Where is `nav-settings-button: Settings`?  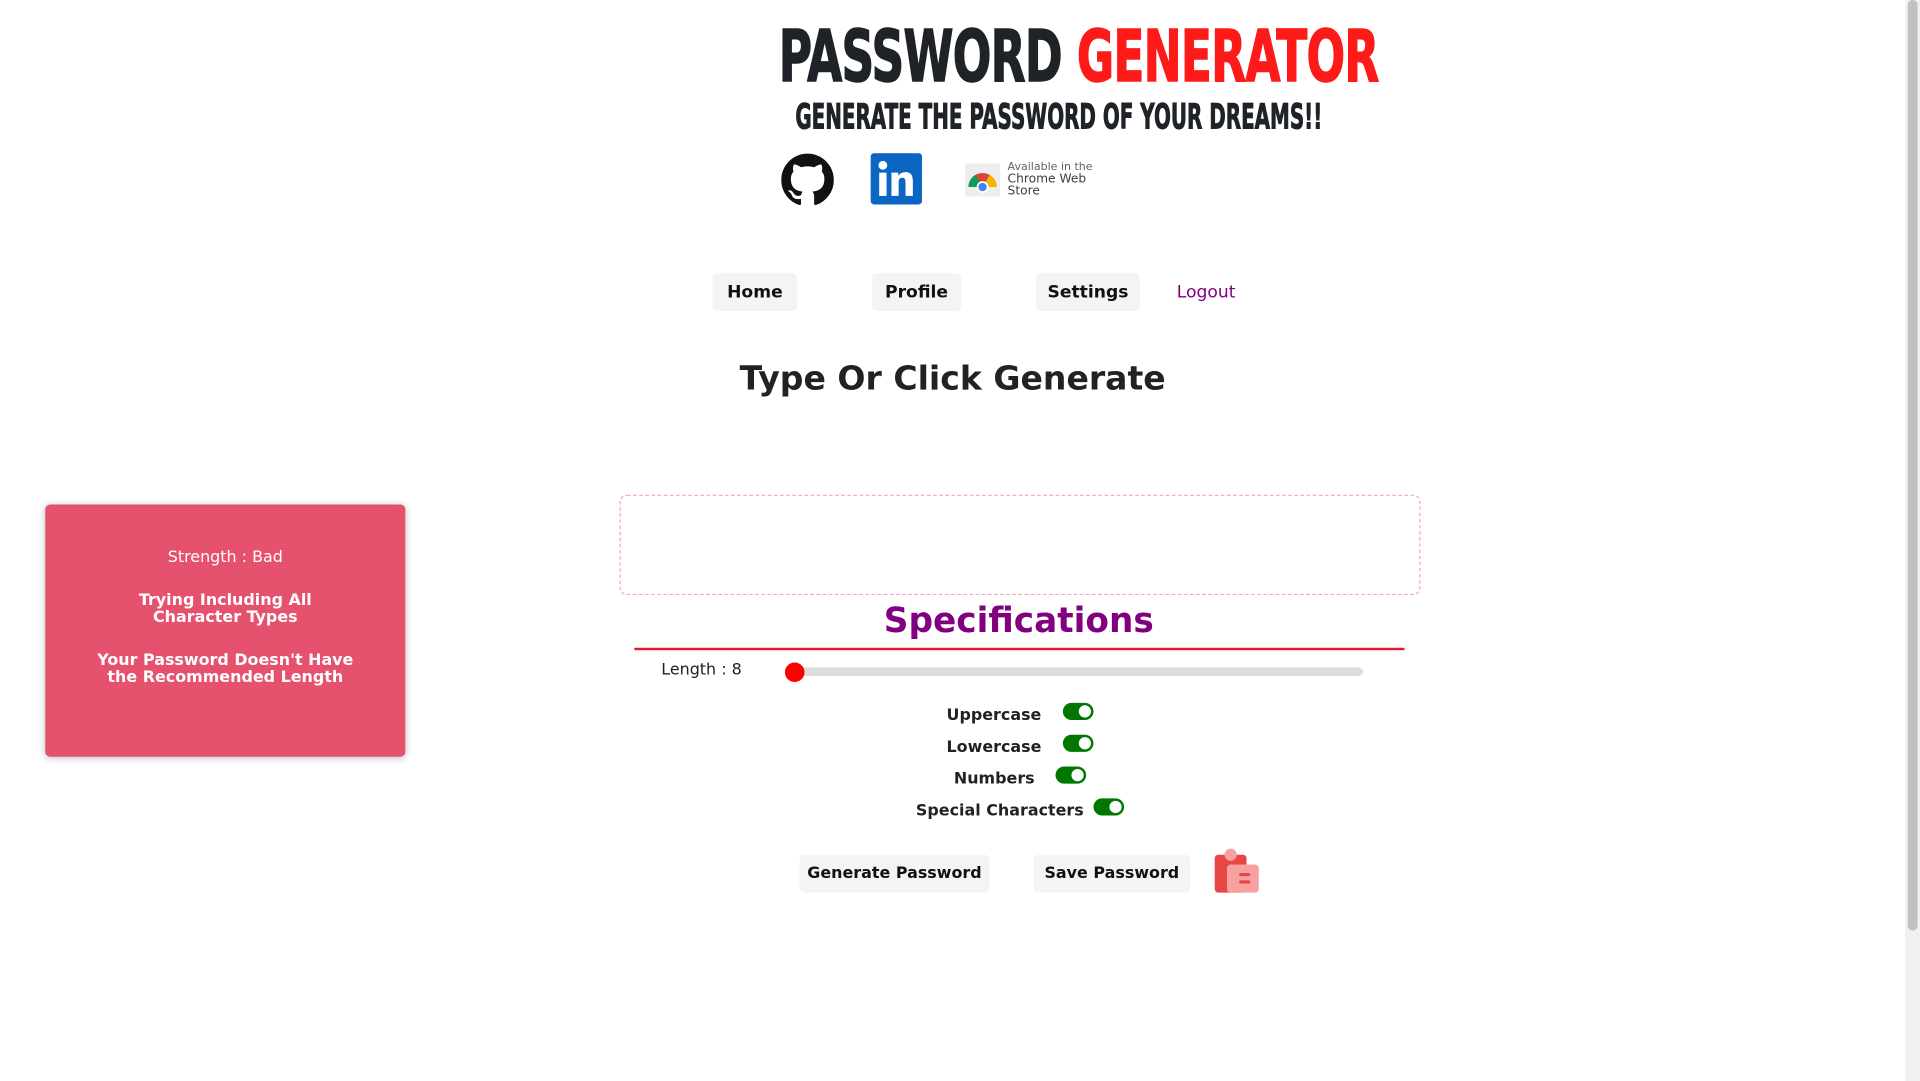
nav-settings-button: Settings is located at coordinates (1088, 292).